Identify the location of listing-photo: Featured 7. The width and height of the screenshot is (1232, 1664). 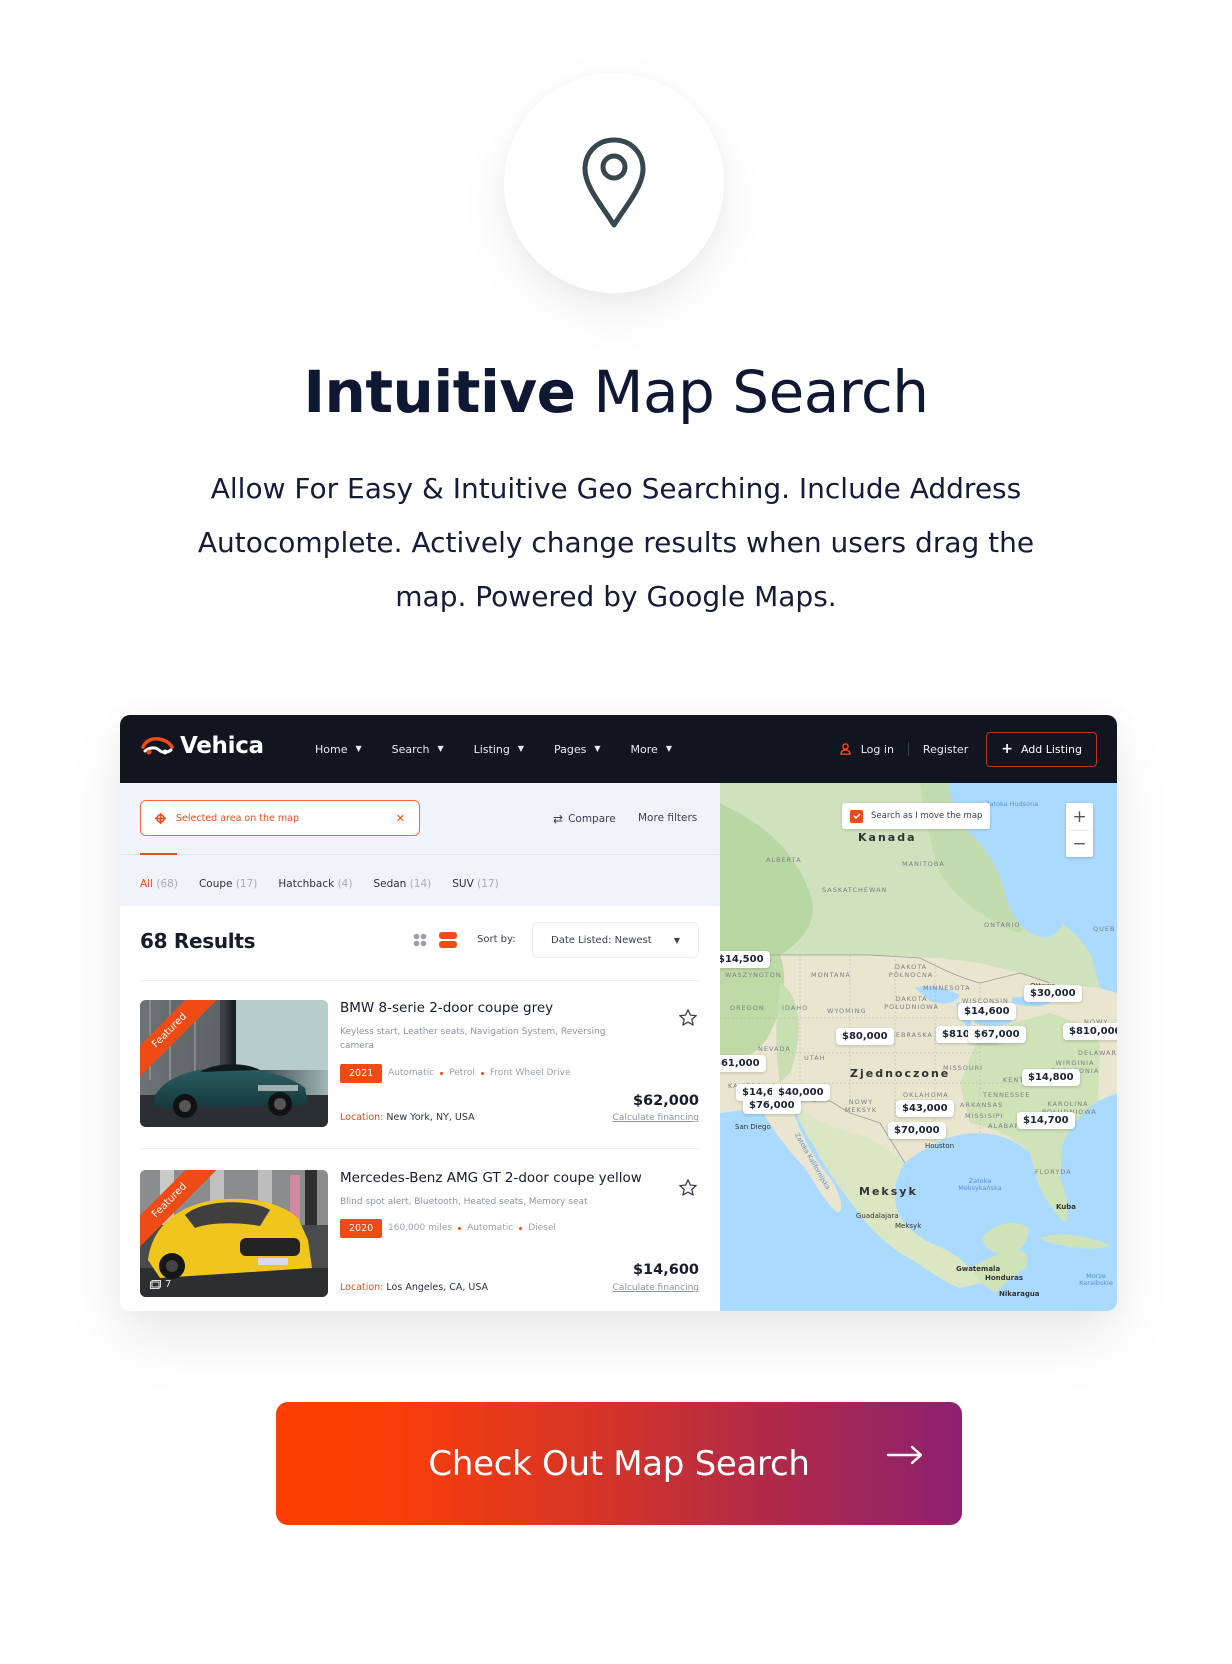
(234, 1233).